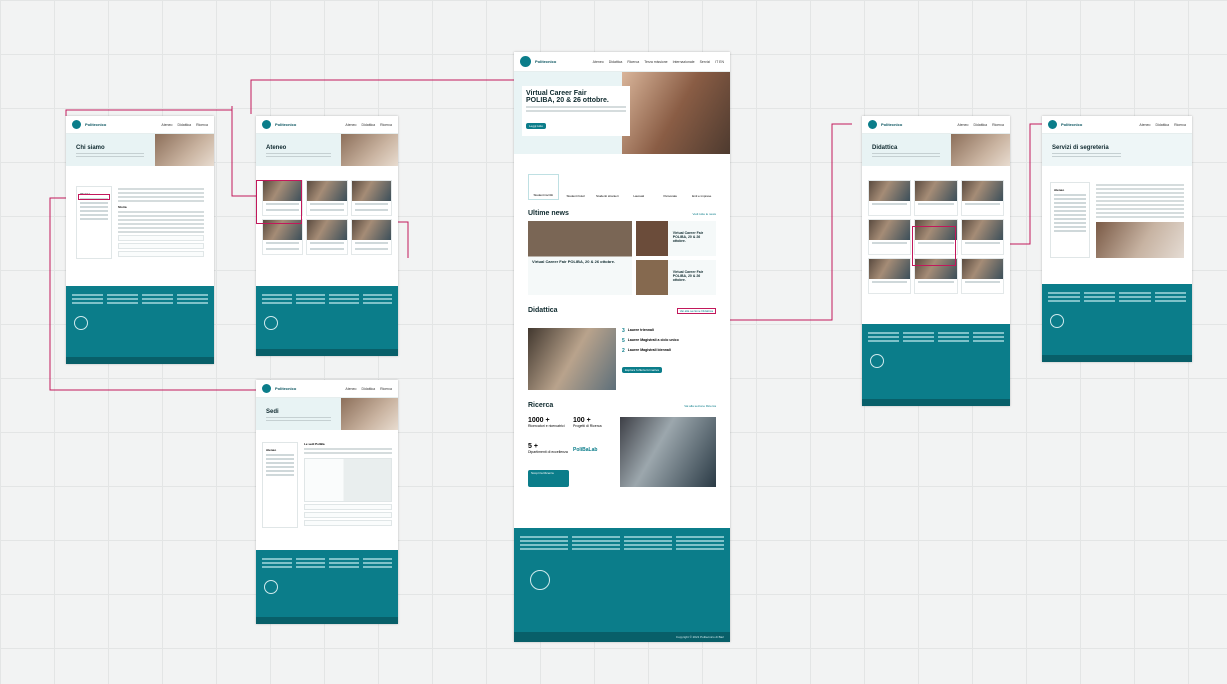 This screenshot has height=684, width=1227. What do you see at coordinates (784, 222) in the screenshot?
I see `connector-home-didattica` at bounding box center [784, 222].